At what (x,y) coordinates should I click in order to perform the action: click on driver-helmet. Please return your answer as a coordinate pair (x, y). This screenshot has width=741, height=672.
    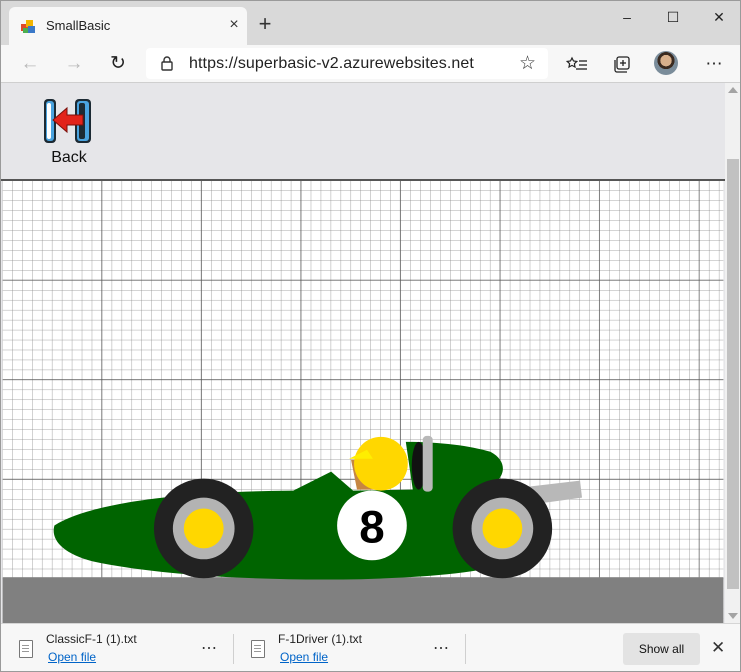
    Looking at the image, I should click on (381, 463).